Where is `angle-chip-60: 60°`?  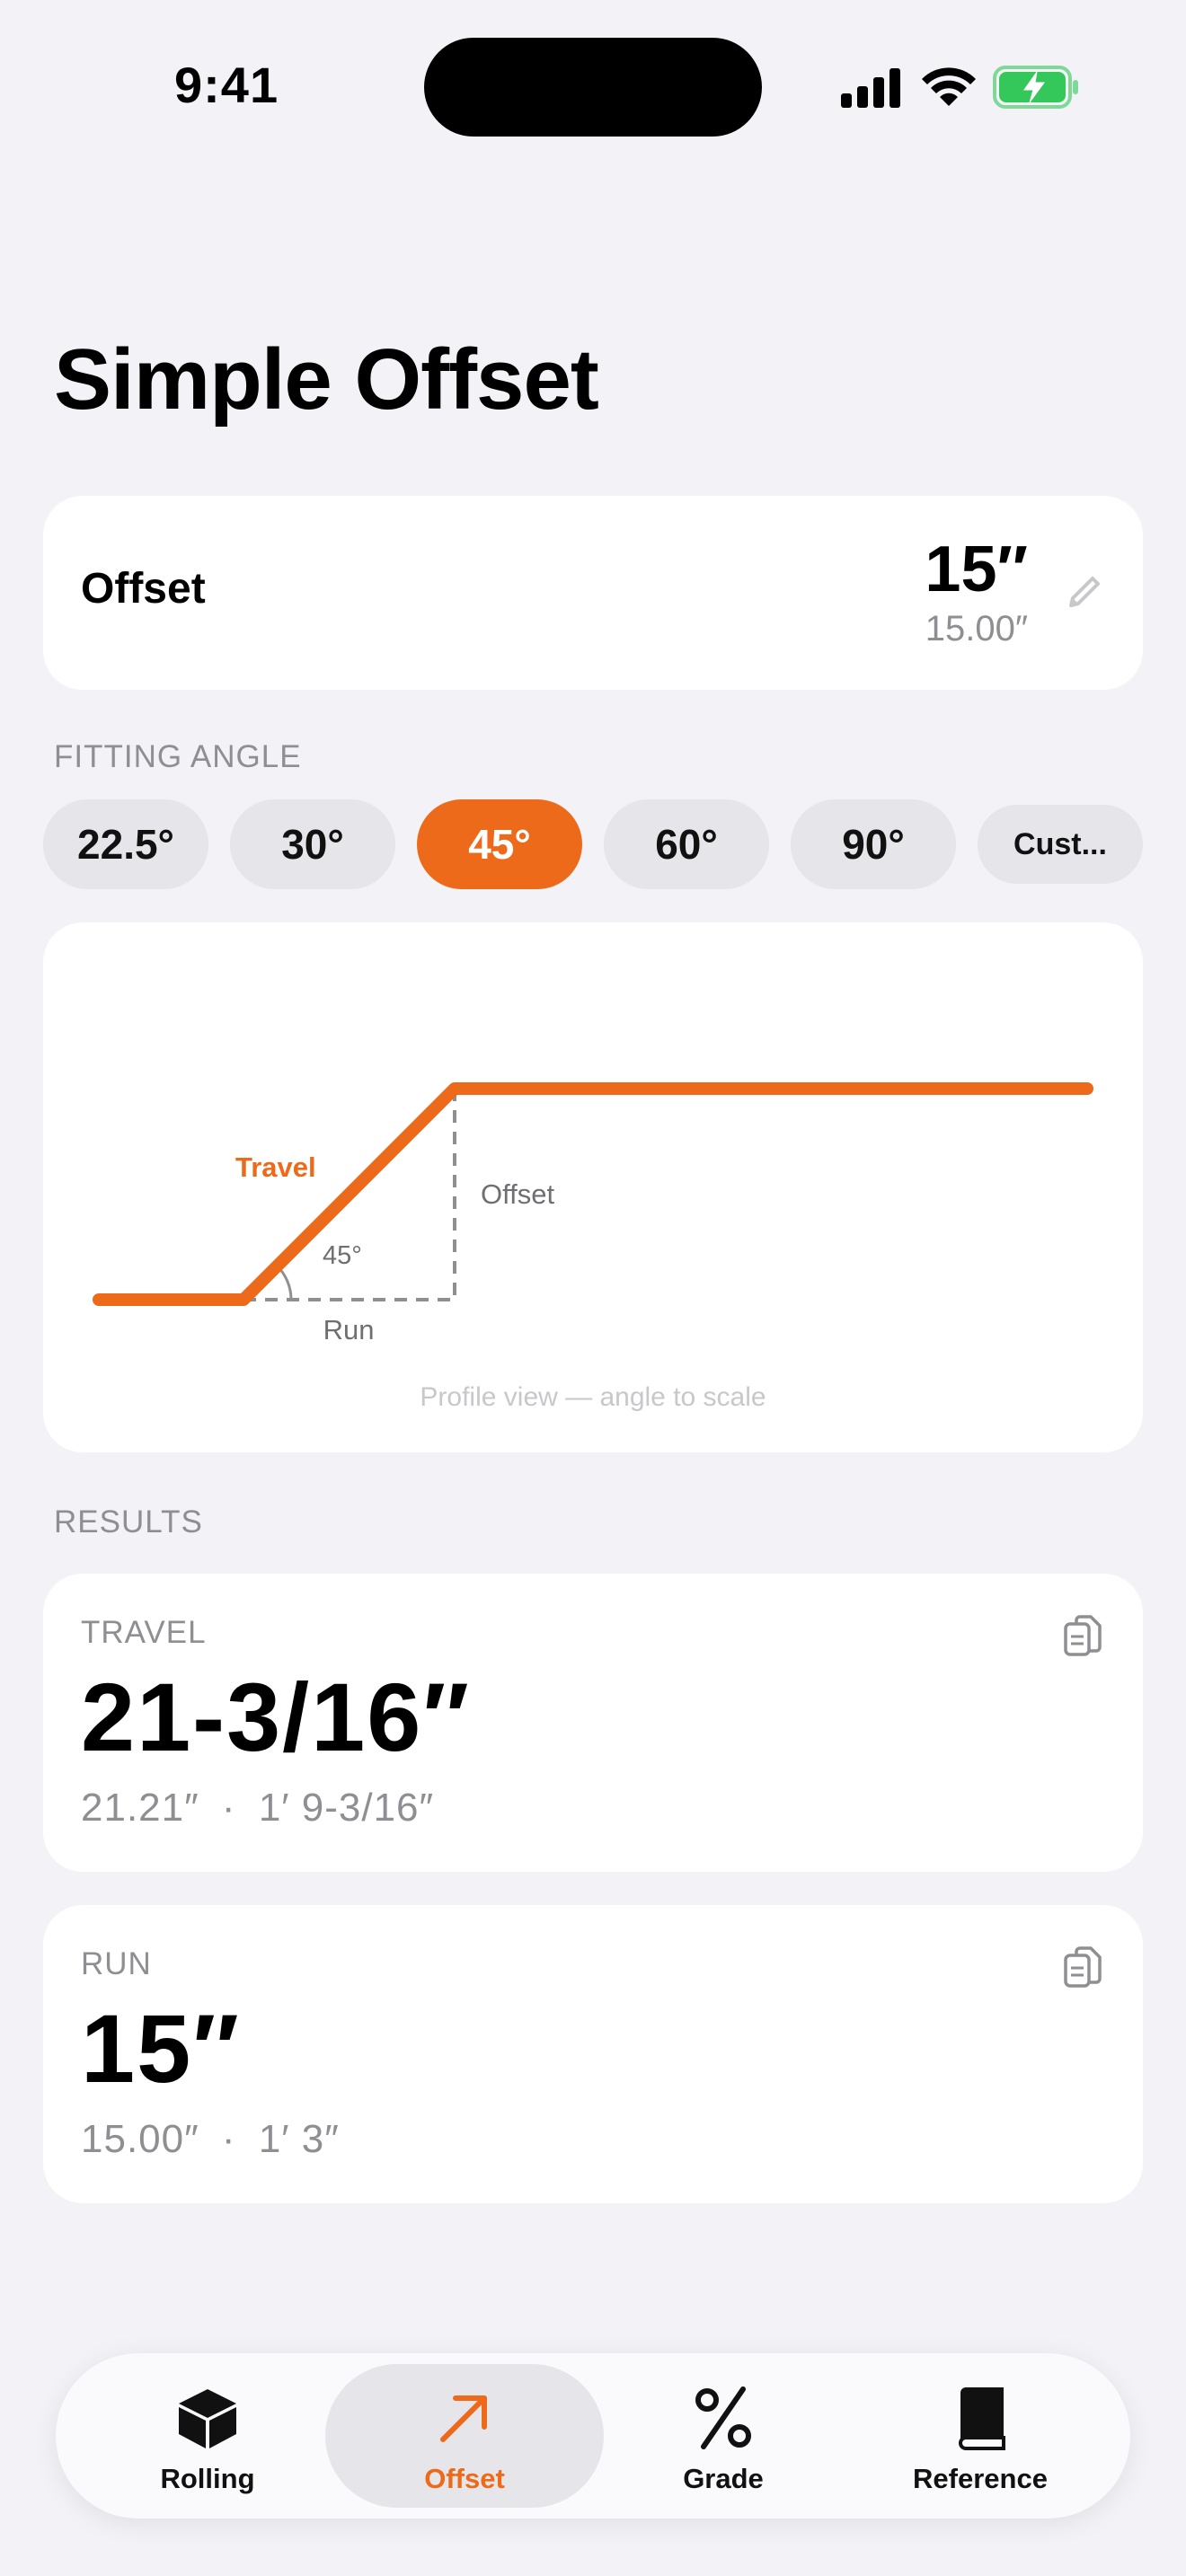 angle-chip-60: 60° is located at coordinates (686, 844).